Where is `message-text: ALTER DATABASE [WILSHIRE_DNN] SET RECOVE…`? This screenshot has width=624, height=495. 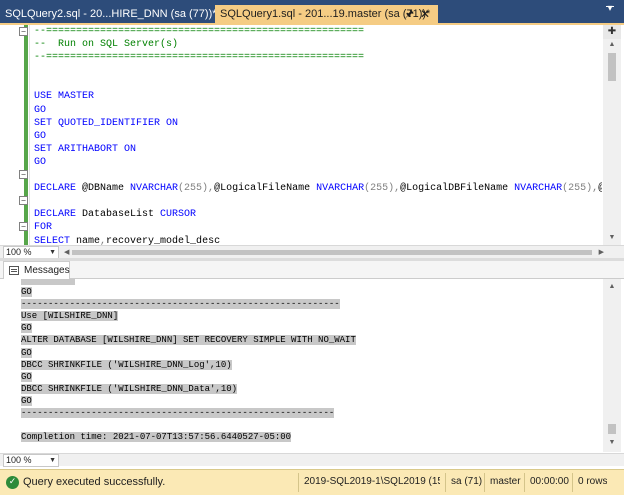 message-text: ALTER DATABASE [WILSHIRE_DNN] SET RECOVE… is located at coordinates (188, 340).